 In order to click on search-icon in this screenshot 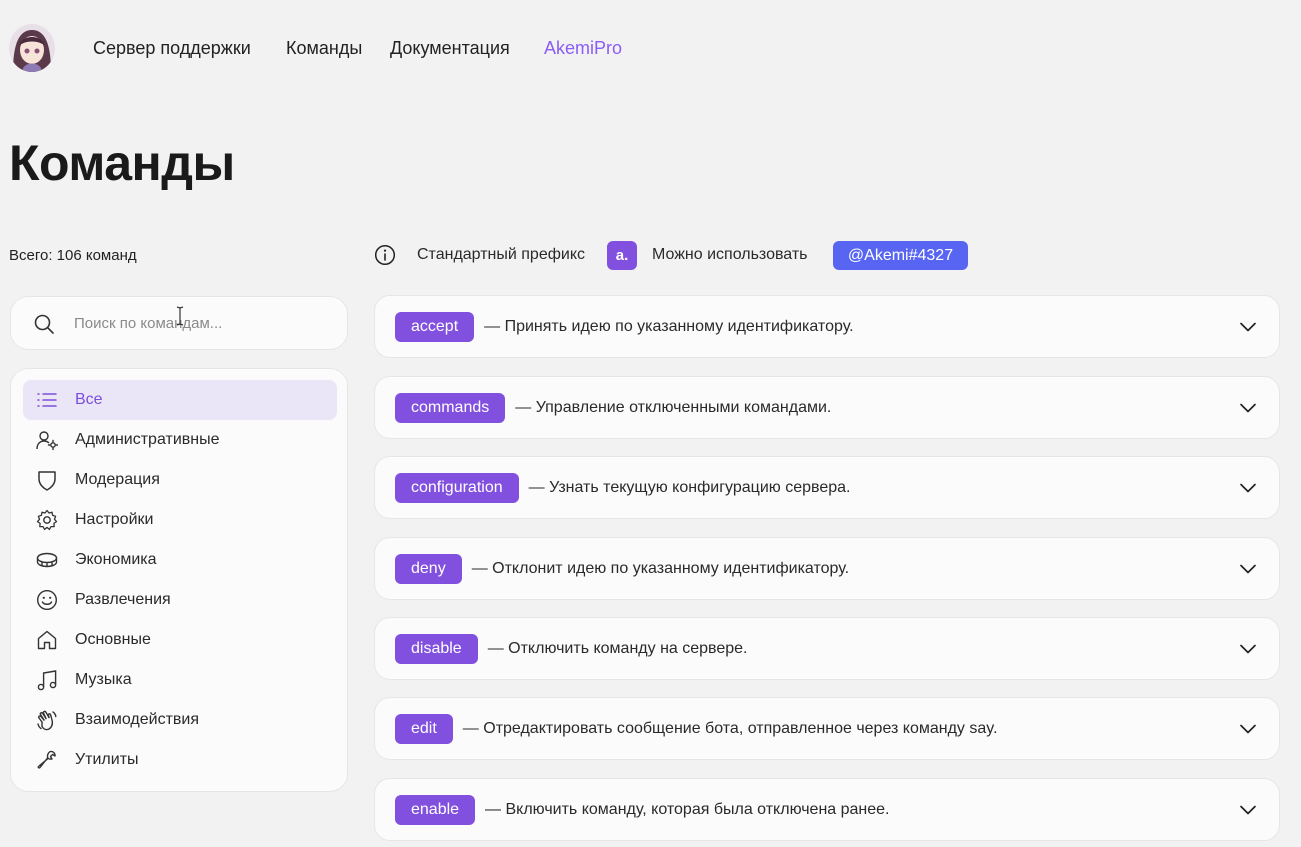, I will do `click(44, 324)`.